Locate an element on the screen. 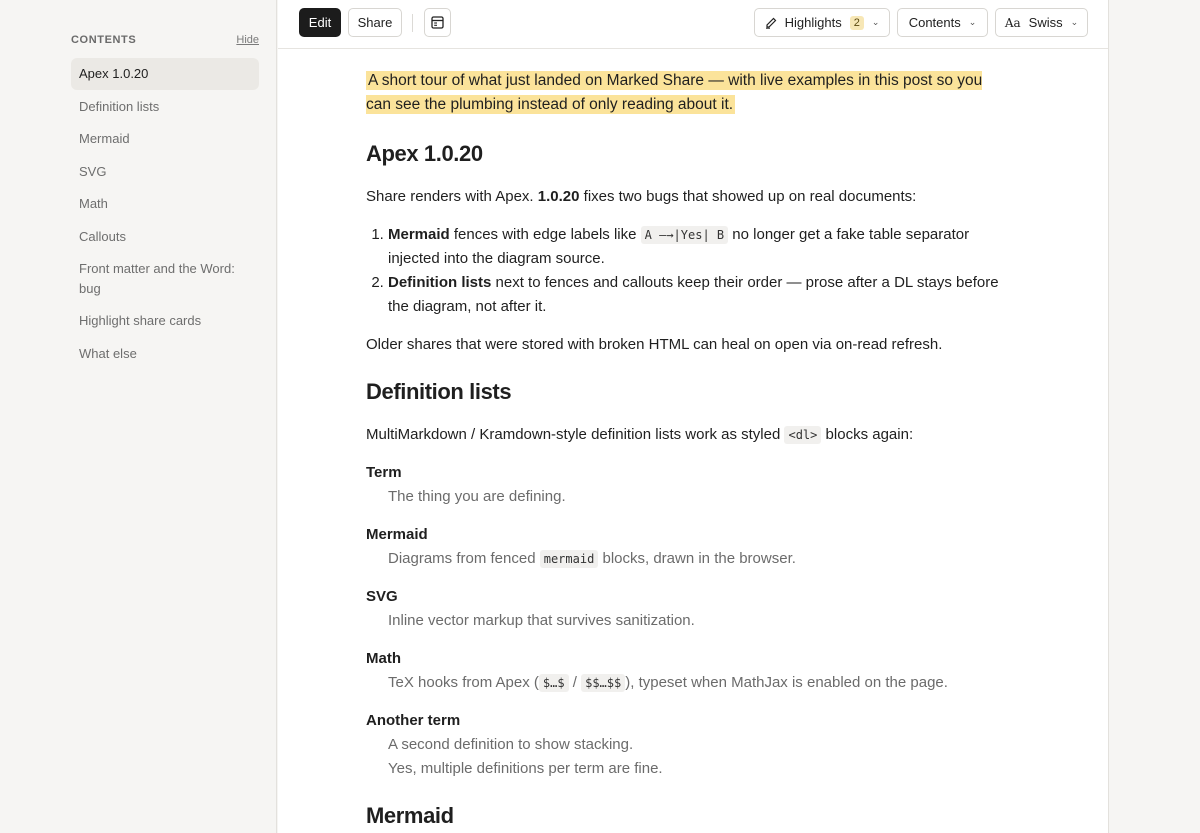 The height and width of the screenshot is (833, 1200). inline-code: <dl> is located at coordinates (803, 435).